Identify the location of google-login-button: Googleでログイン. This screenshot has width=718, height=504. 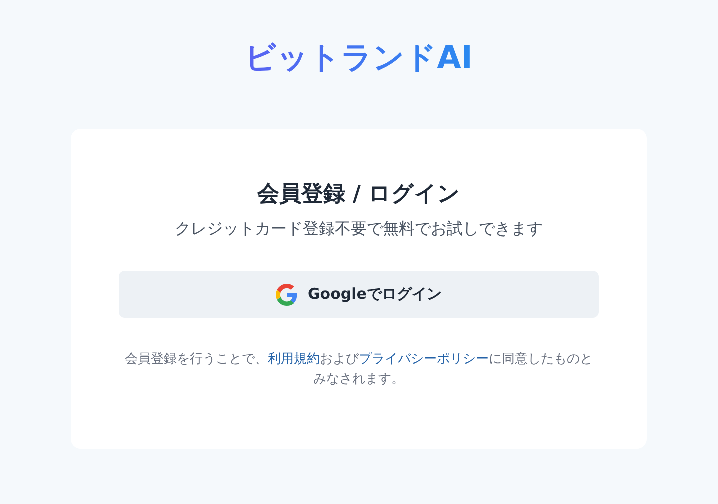
(359, 294).